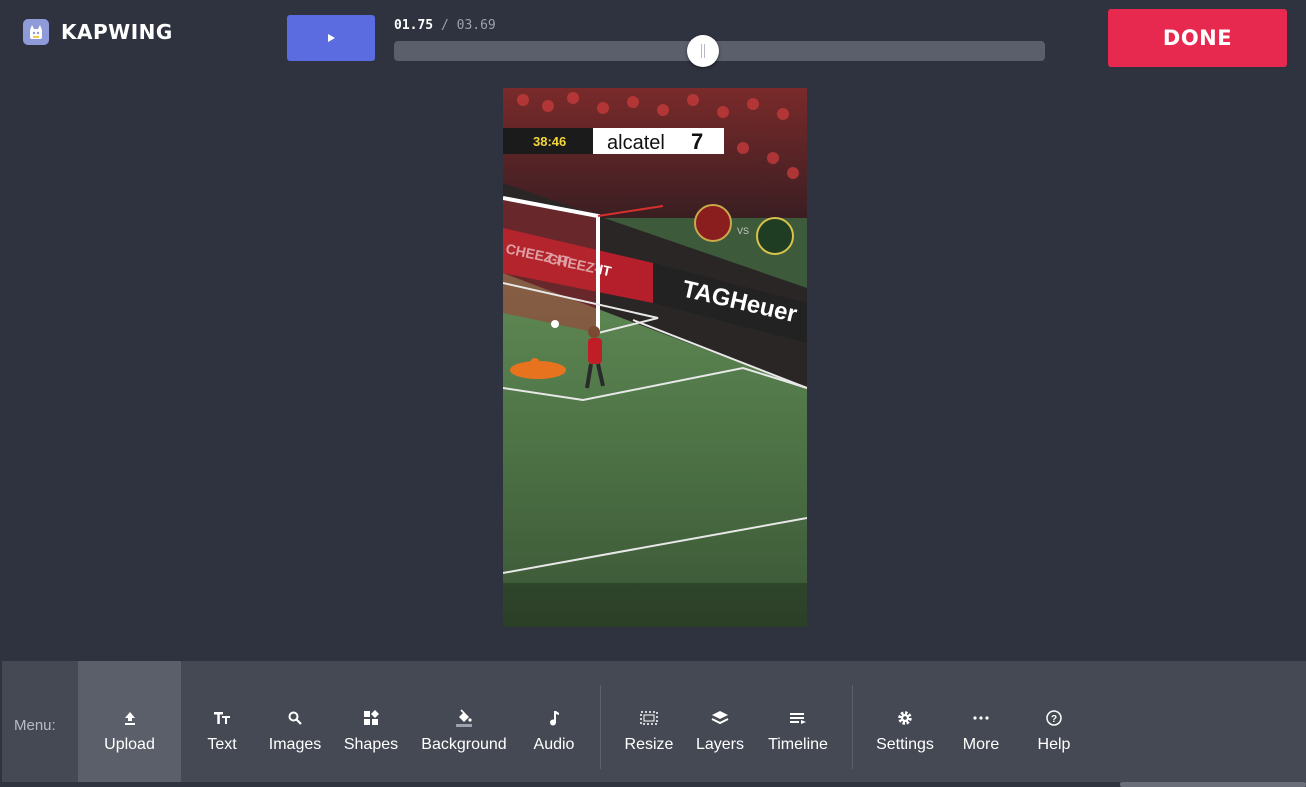  Describe the element at coordinates (1213, 784) in the screenshot. I see `scrollbar-thumb` at that location.